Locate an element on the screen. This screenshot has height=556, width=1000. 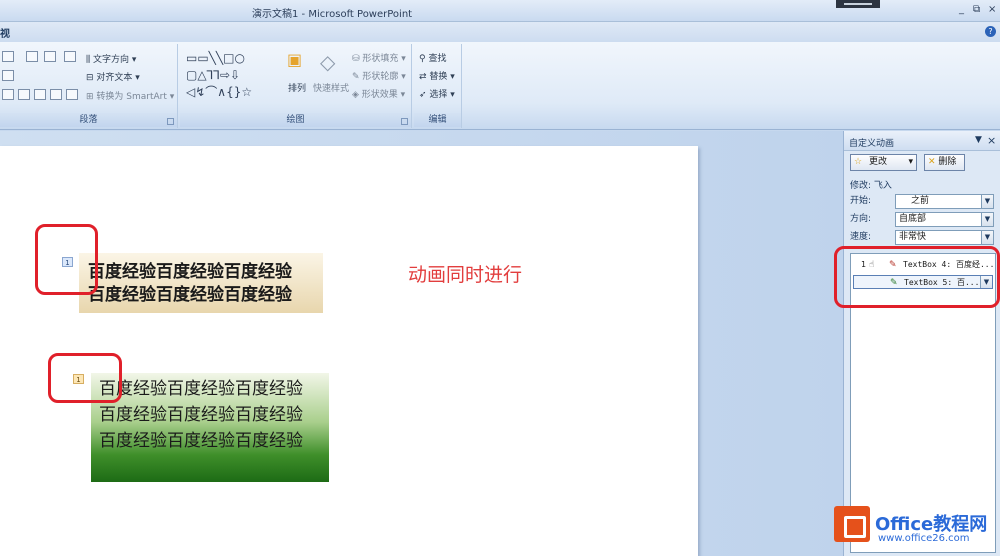
replace-icon: ⇄ is located at coordinates (423, 77).